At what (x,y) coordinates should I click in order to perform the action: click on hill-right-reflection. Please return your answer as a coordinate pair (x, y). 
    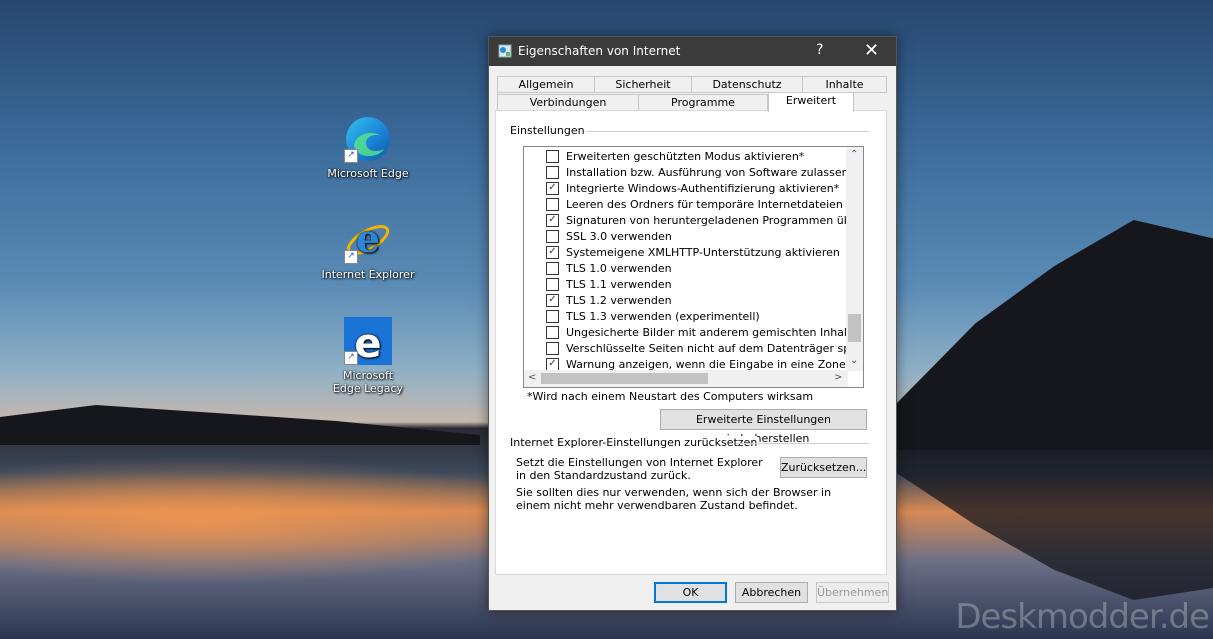
    Looking at the image, I should click on (1054, 525).